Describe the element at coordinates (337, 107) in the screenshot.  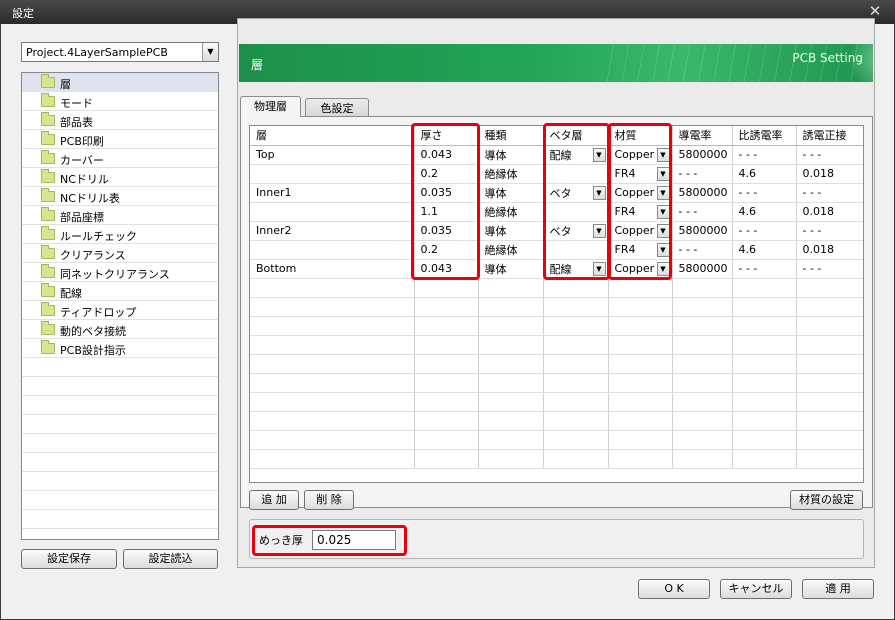
I see `tab-color-settings: 色設定` at that location.